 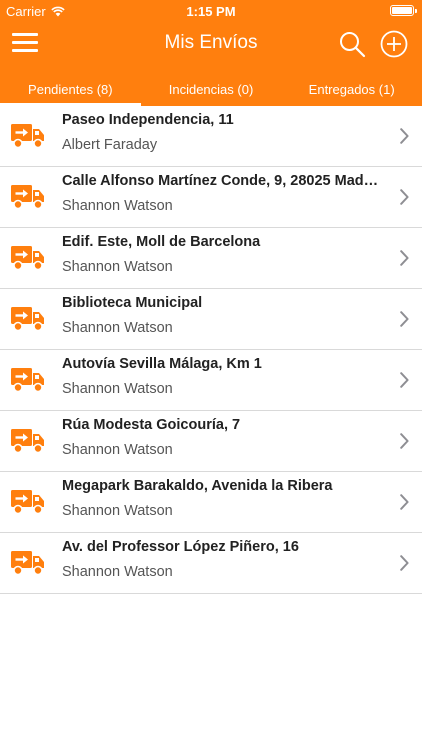 What do you see at coordinates (151, 425) in the screenshot?
I see `shipment-address: Rúa Modesta Goicouría, 7` at bounding box center [151, 425].